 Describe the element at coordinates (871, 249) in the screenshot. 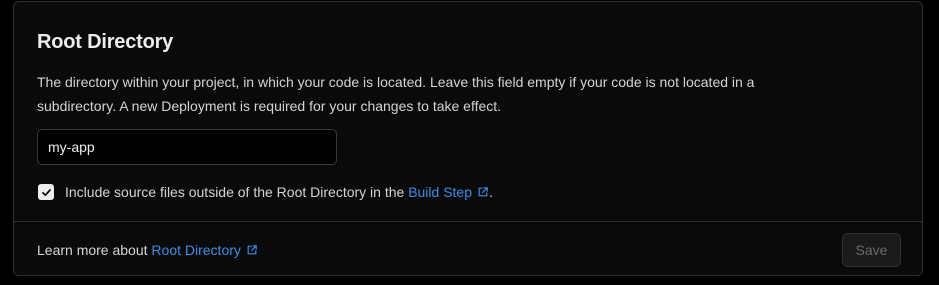

I see `save-button: Save` at that location.